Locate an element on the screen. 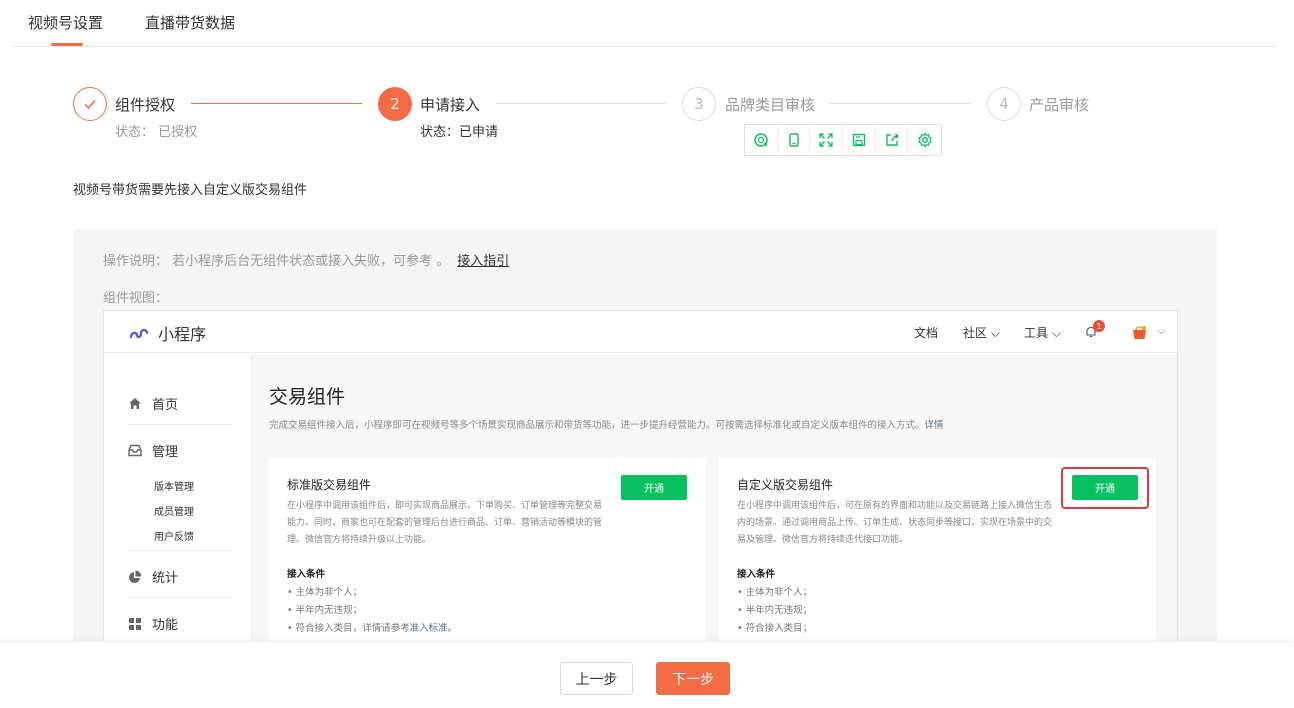  card-title: 自定义版交易组件 is located at coordinates (785, 485).